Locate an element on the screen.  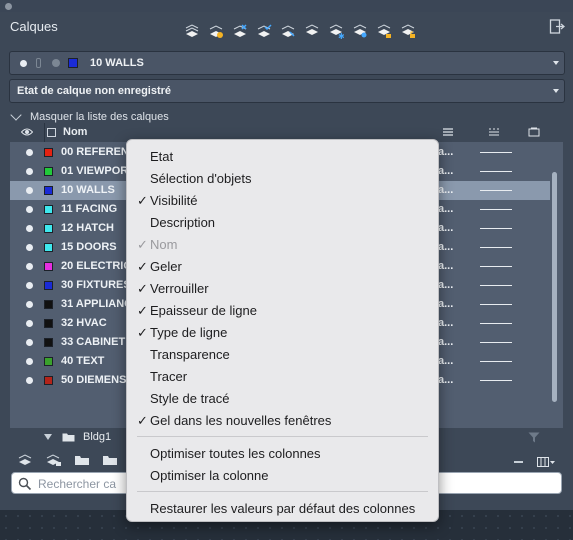
menu-item-column: Description is located at coordinates (283, 222).